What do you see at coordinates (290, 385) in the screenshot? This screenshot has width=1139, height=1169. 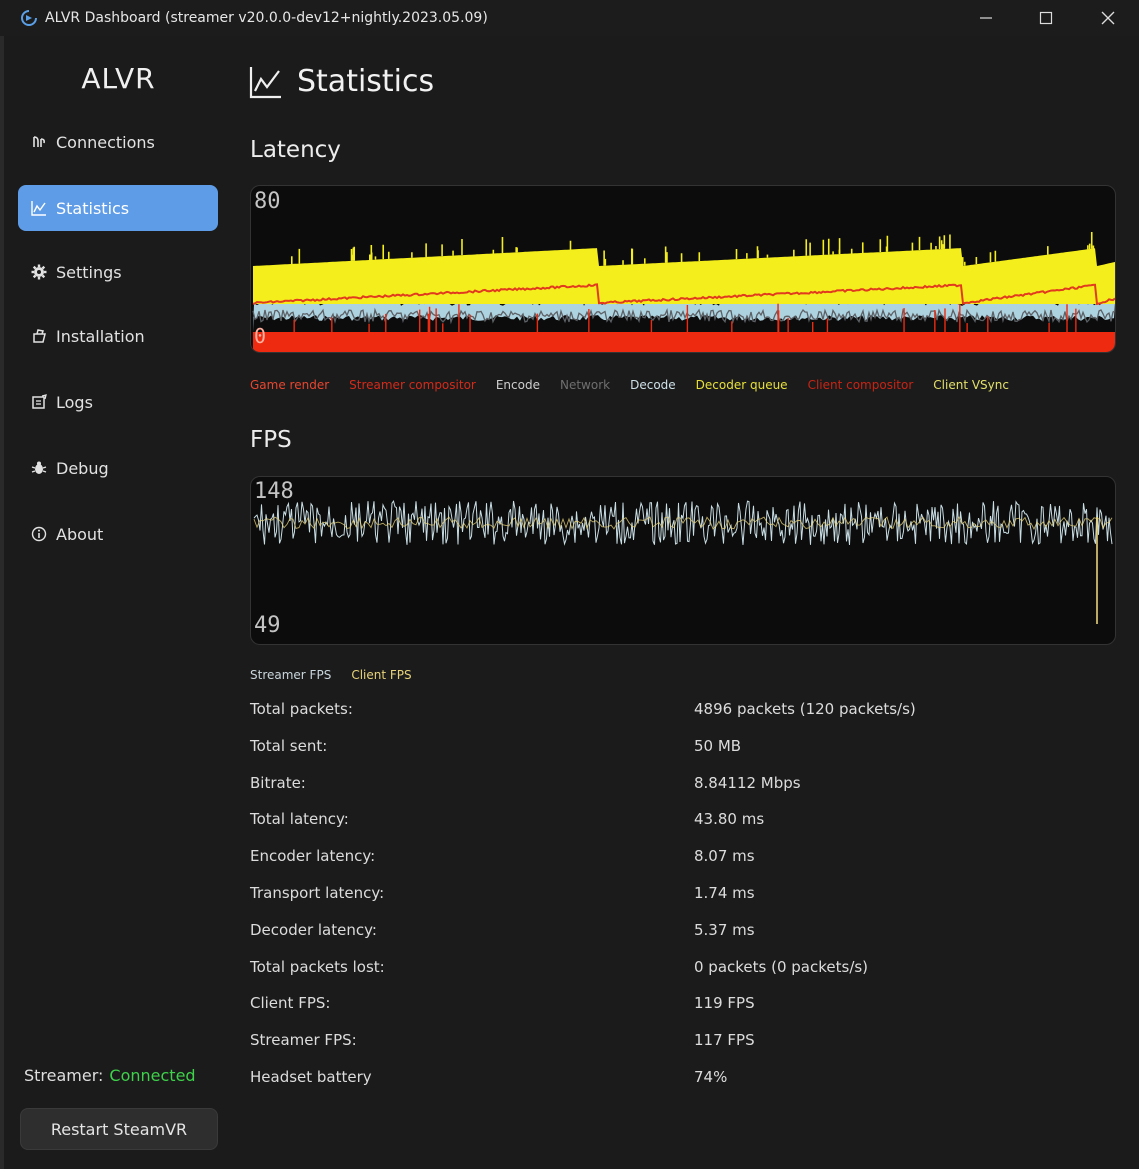 I see `latency-legend-item: Game render` at bounding box center [290, 385].